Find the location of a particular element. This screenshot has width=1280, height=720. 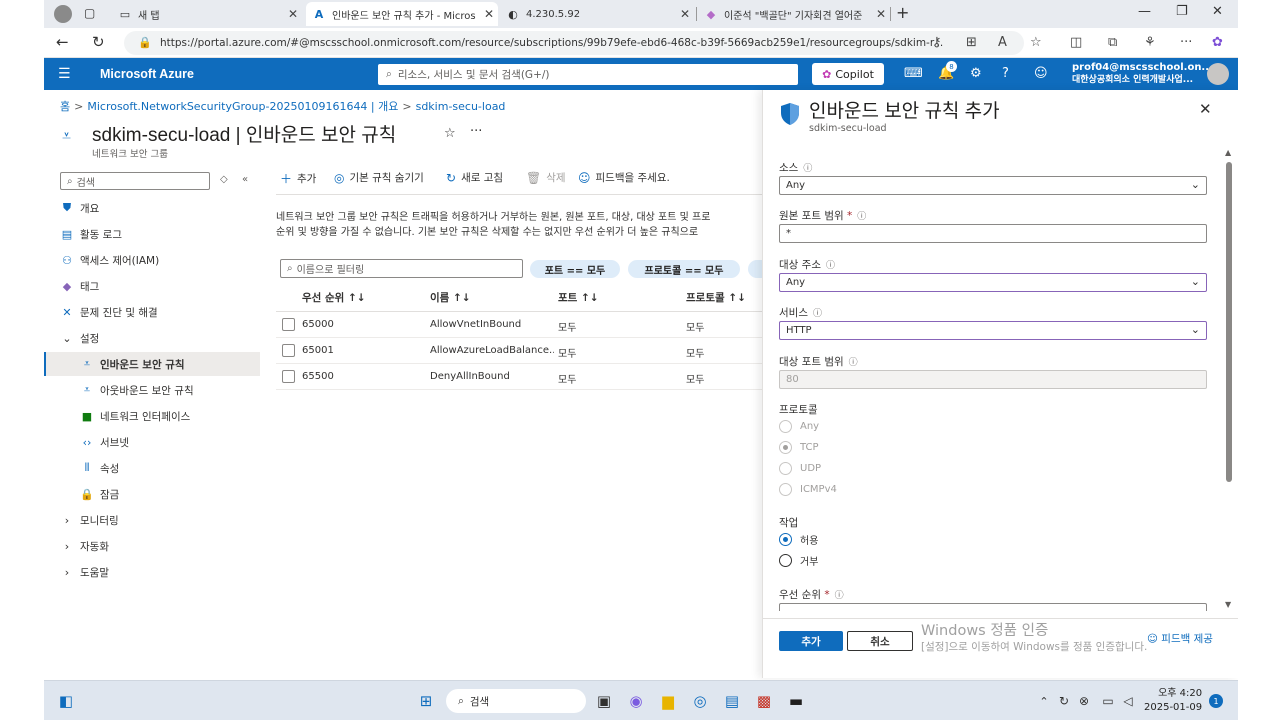

azure-brand: Microsoft Azure is located at coordinates (147, 74).